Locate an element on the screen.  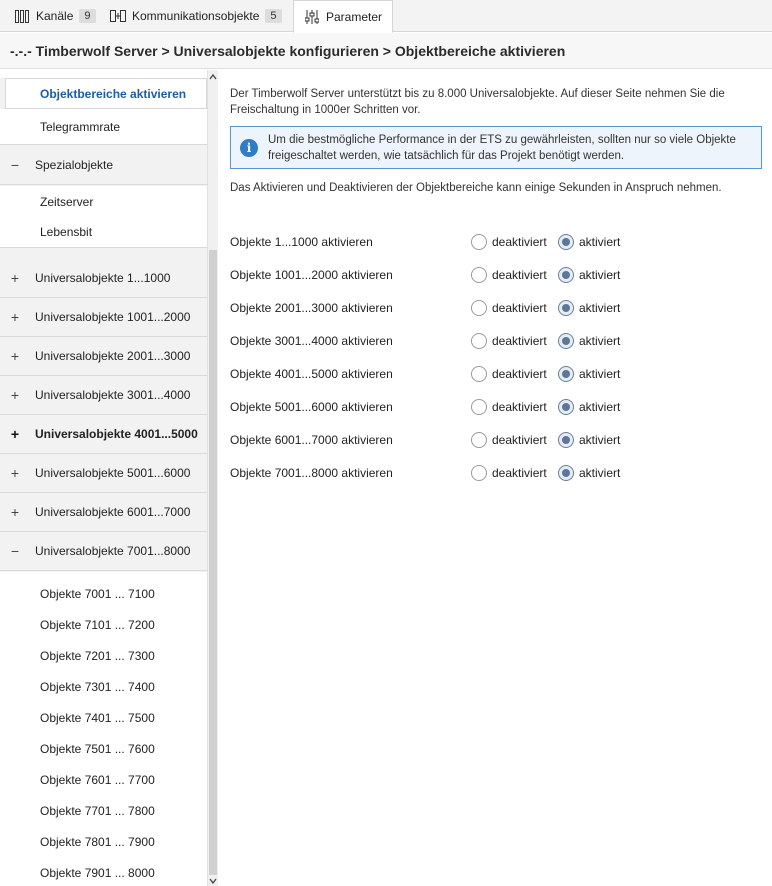
sidebar-group-universalobjekte-7001-8000: − Universalobjekte 7001...8000 is located at coordinates (103, 551).